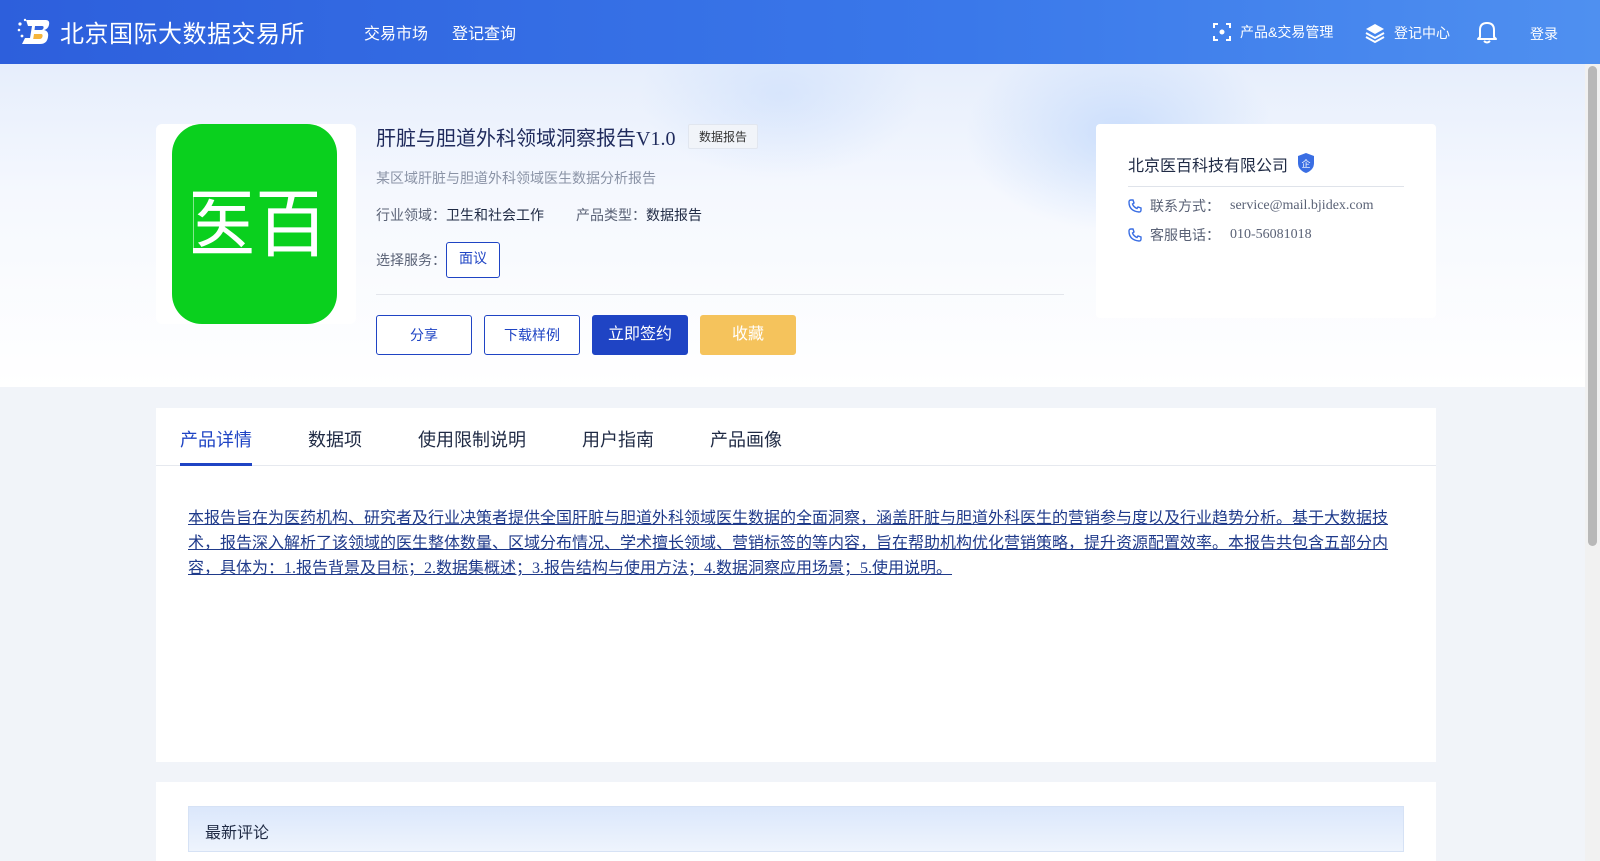 Image resolution: width=1600 pixels, height=861 pixels. I want to click on company-name: 北京医百科技有限公司, so click(1208, 164).